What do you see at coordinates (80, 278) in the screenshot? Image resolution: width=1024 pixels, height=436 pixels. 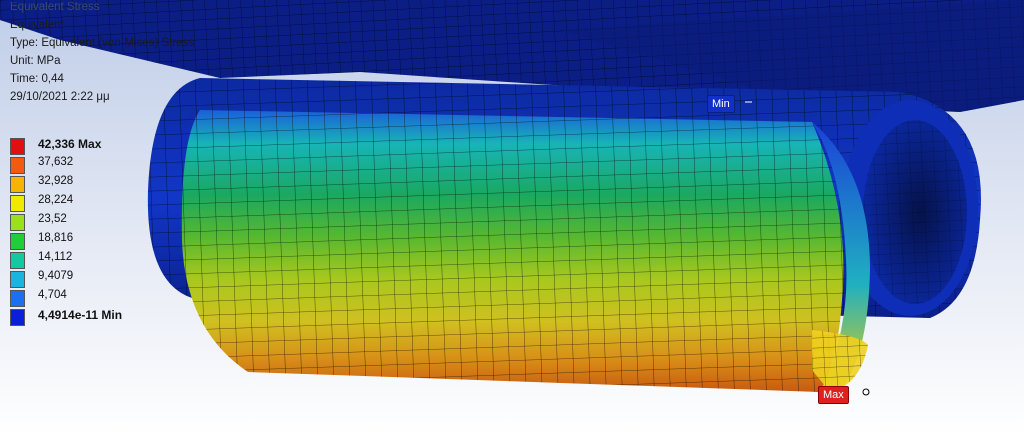 I see `legend-entry: 9,4079` at bounding box center [80, 278].